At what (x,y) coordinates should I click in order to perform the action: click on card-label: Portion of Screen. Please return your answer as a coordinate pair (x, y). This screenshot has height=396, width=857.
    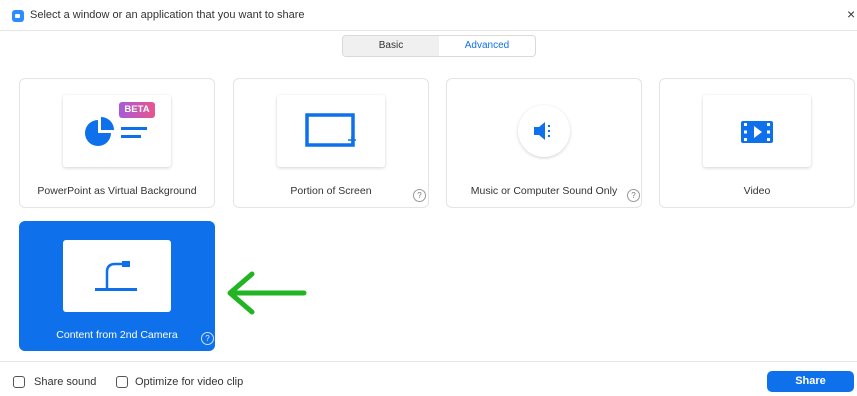
    Looking at the image, I should click on (331, 191).